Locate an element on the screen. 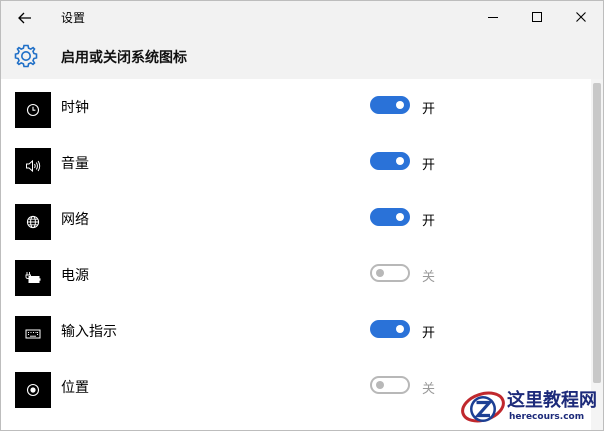  window-title: 设置 is located at coordinates (73, 18).